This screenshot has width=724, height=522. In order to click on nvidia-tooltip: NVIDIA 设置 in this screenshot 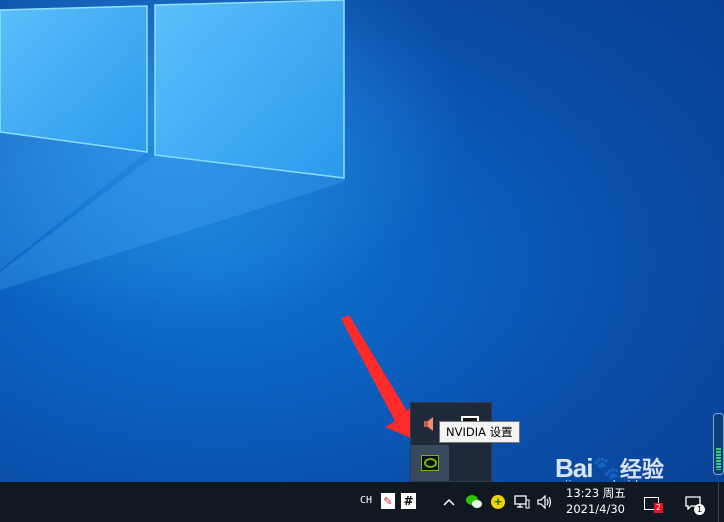, I will do `click(479, 432)`.